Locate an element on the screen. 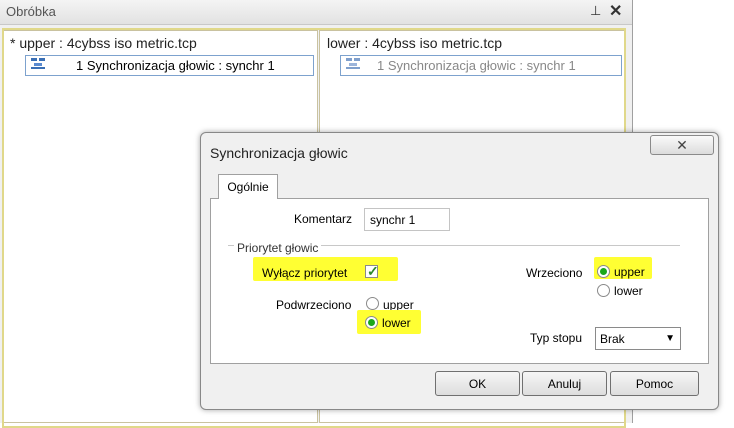 This screenshot has height=428, width=734. upper-pane-heading: * upper : 4cybss iso metric.tcp is located at coordinates (103, 43).